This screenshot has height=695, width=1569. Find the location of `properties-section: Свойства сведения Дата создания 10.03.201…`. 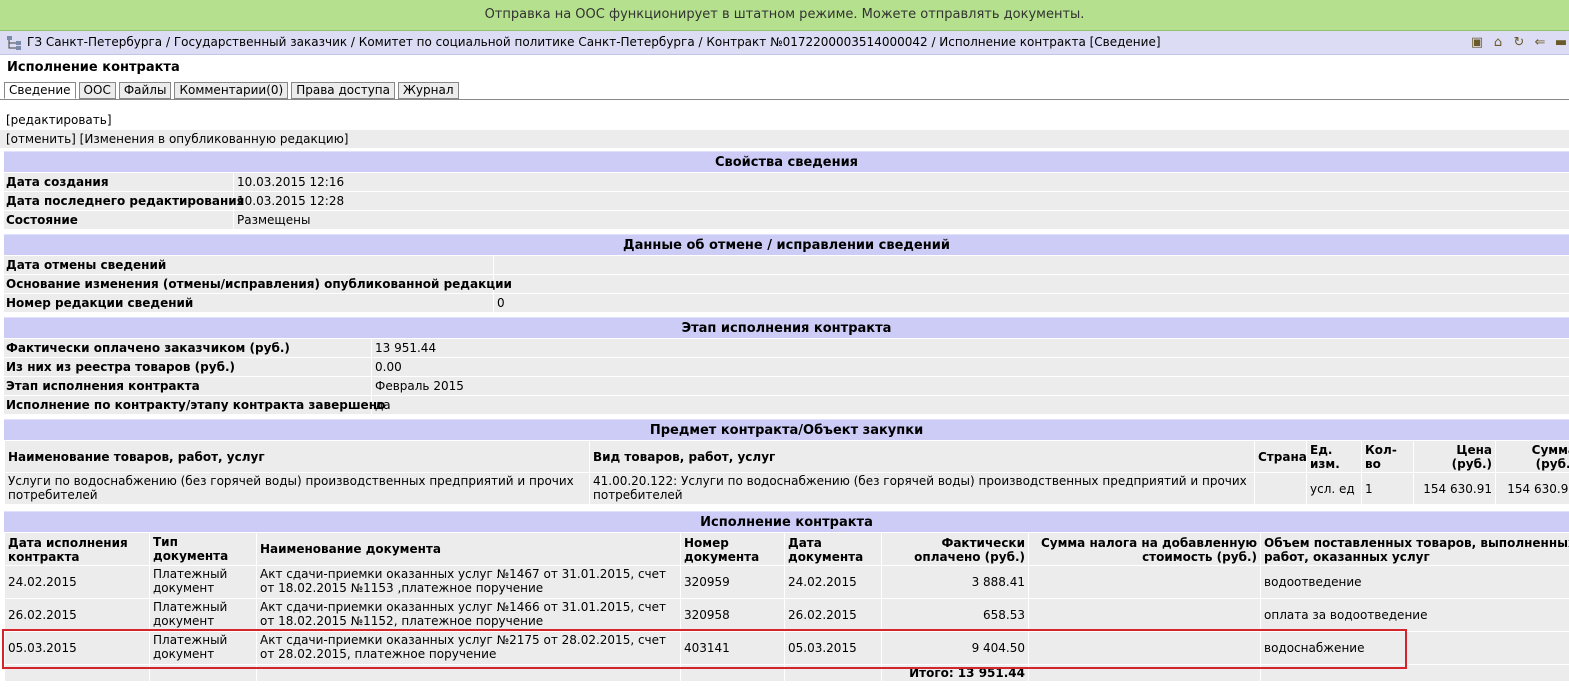

properties-section: Свойства сведения Дата создания 10.03.201… is located at coordinates (786, 190).